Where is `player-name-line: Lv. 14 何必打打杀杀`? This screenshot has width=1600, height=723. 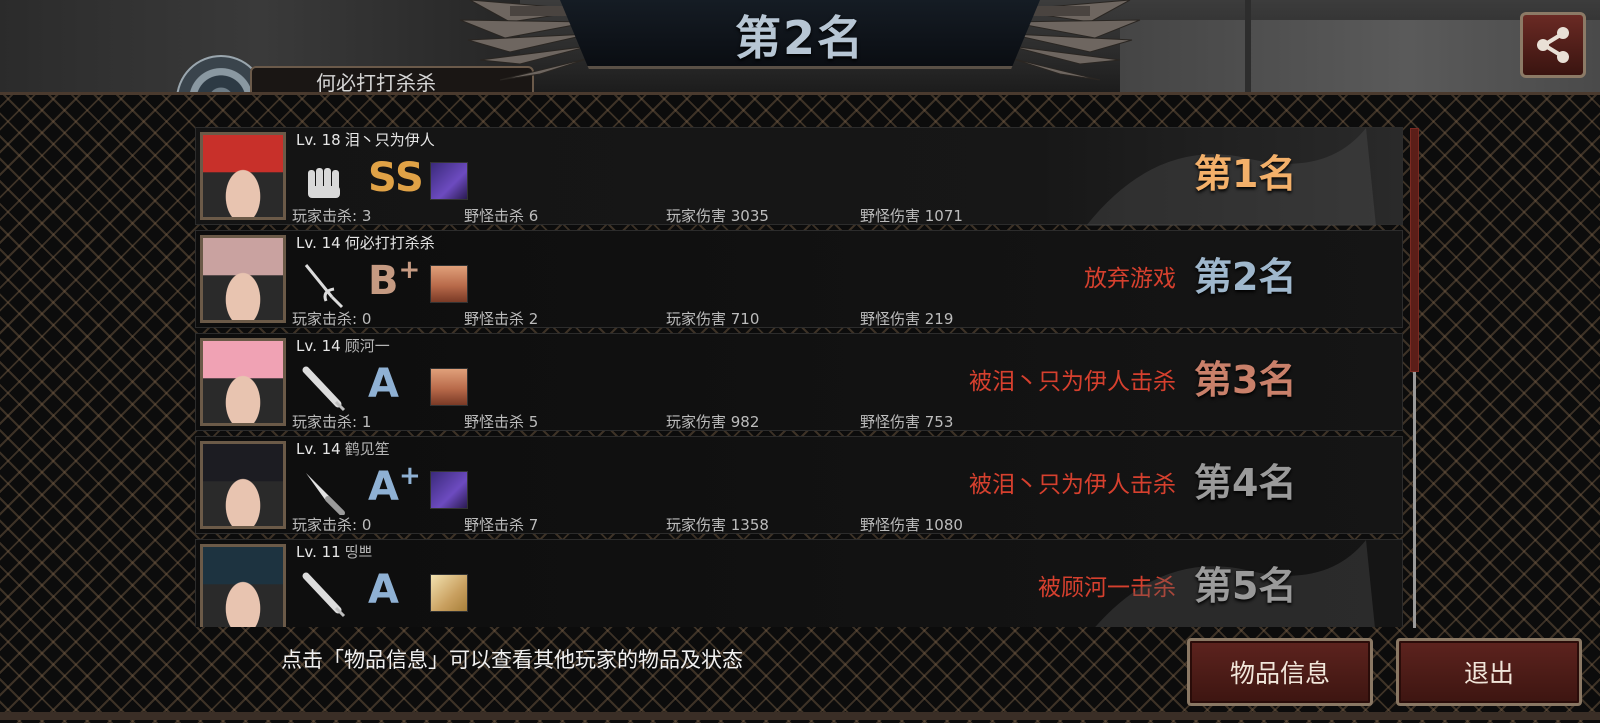 player-name-line: Lv. 14 何必打打杀杀 is located at coordinates (365, 242).